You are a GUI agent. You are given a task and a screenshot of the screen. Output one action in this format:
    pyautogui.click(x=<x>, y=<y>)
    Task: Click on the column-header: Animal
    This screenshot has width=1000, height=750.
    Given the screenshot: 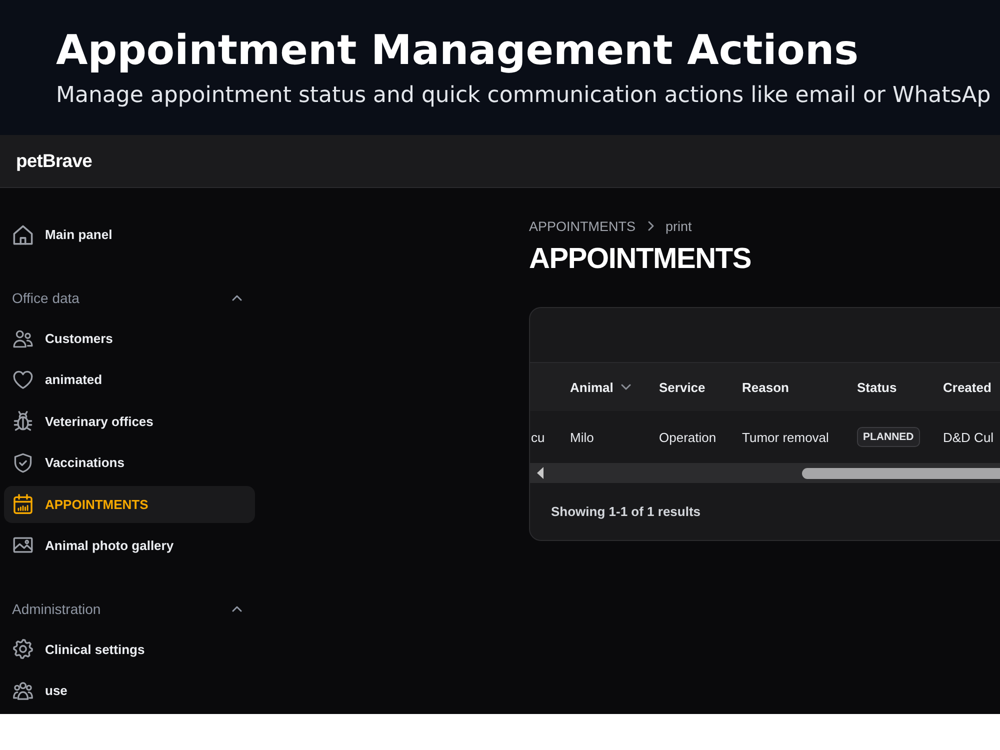 What is the action you would take?
    pyautogui.click(x=592, y=387)
    